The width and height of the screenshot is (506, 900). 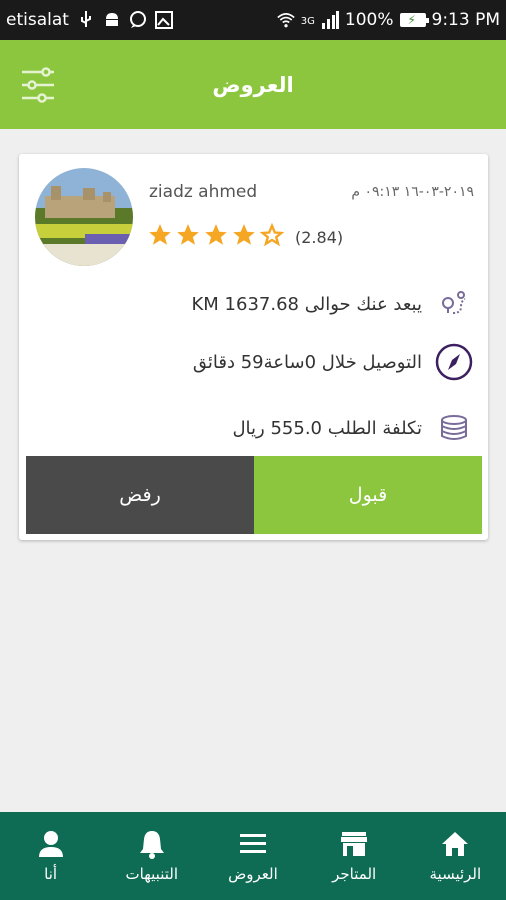 I want to click on route-icon, so click(x=454, y=304).